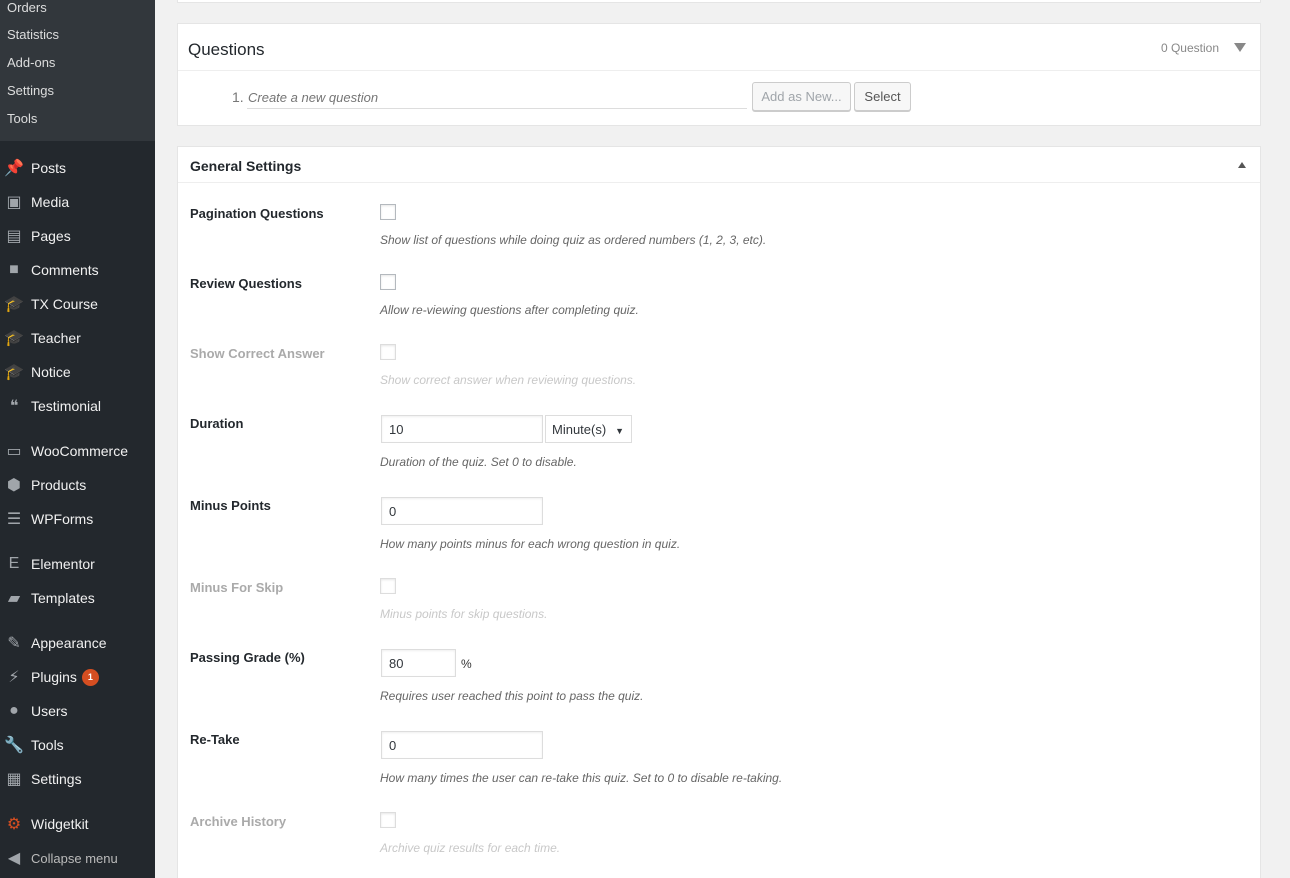 The image size is (1290, 878). What do you see at coordinates (14, 710) in the screenshot?
I see `user-icon: ●` at bounding box center [14, 710].